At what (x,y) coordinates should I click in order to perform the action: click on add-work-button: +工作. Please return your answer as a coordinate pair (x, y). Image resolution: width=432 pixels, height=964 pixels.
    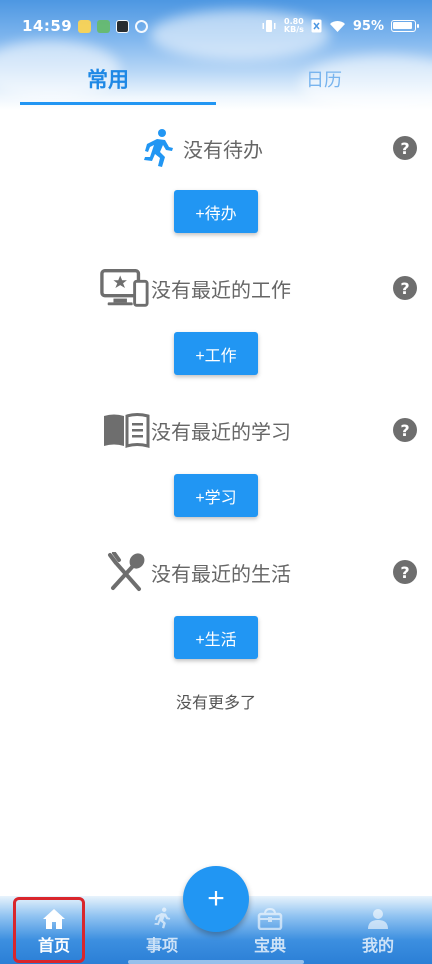
    Looking at the image, I should click on (216, 353).